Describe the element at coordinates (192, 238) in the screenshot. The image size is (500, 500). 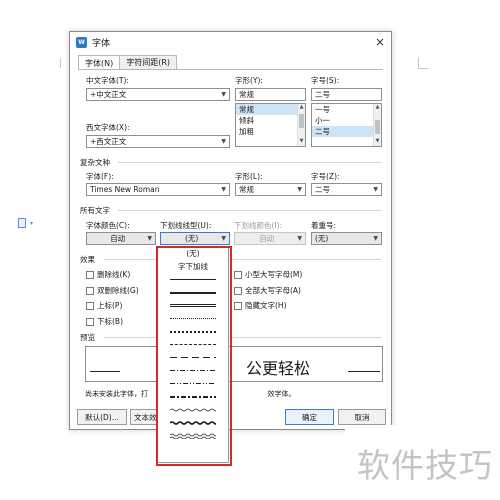
I see `underline-type-value: (无)` at that location.